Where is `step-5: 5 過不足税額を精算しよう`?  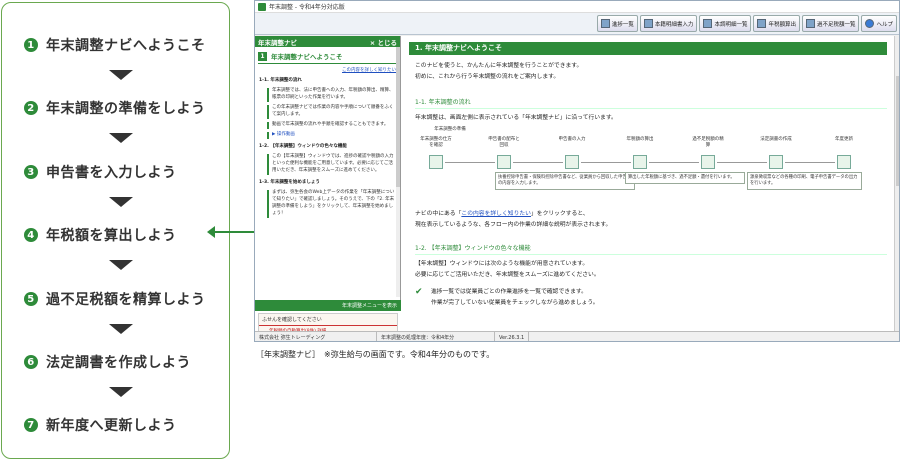
step-5: 5 過不足税額を精算しよう is located at coordinates (115, 299).